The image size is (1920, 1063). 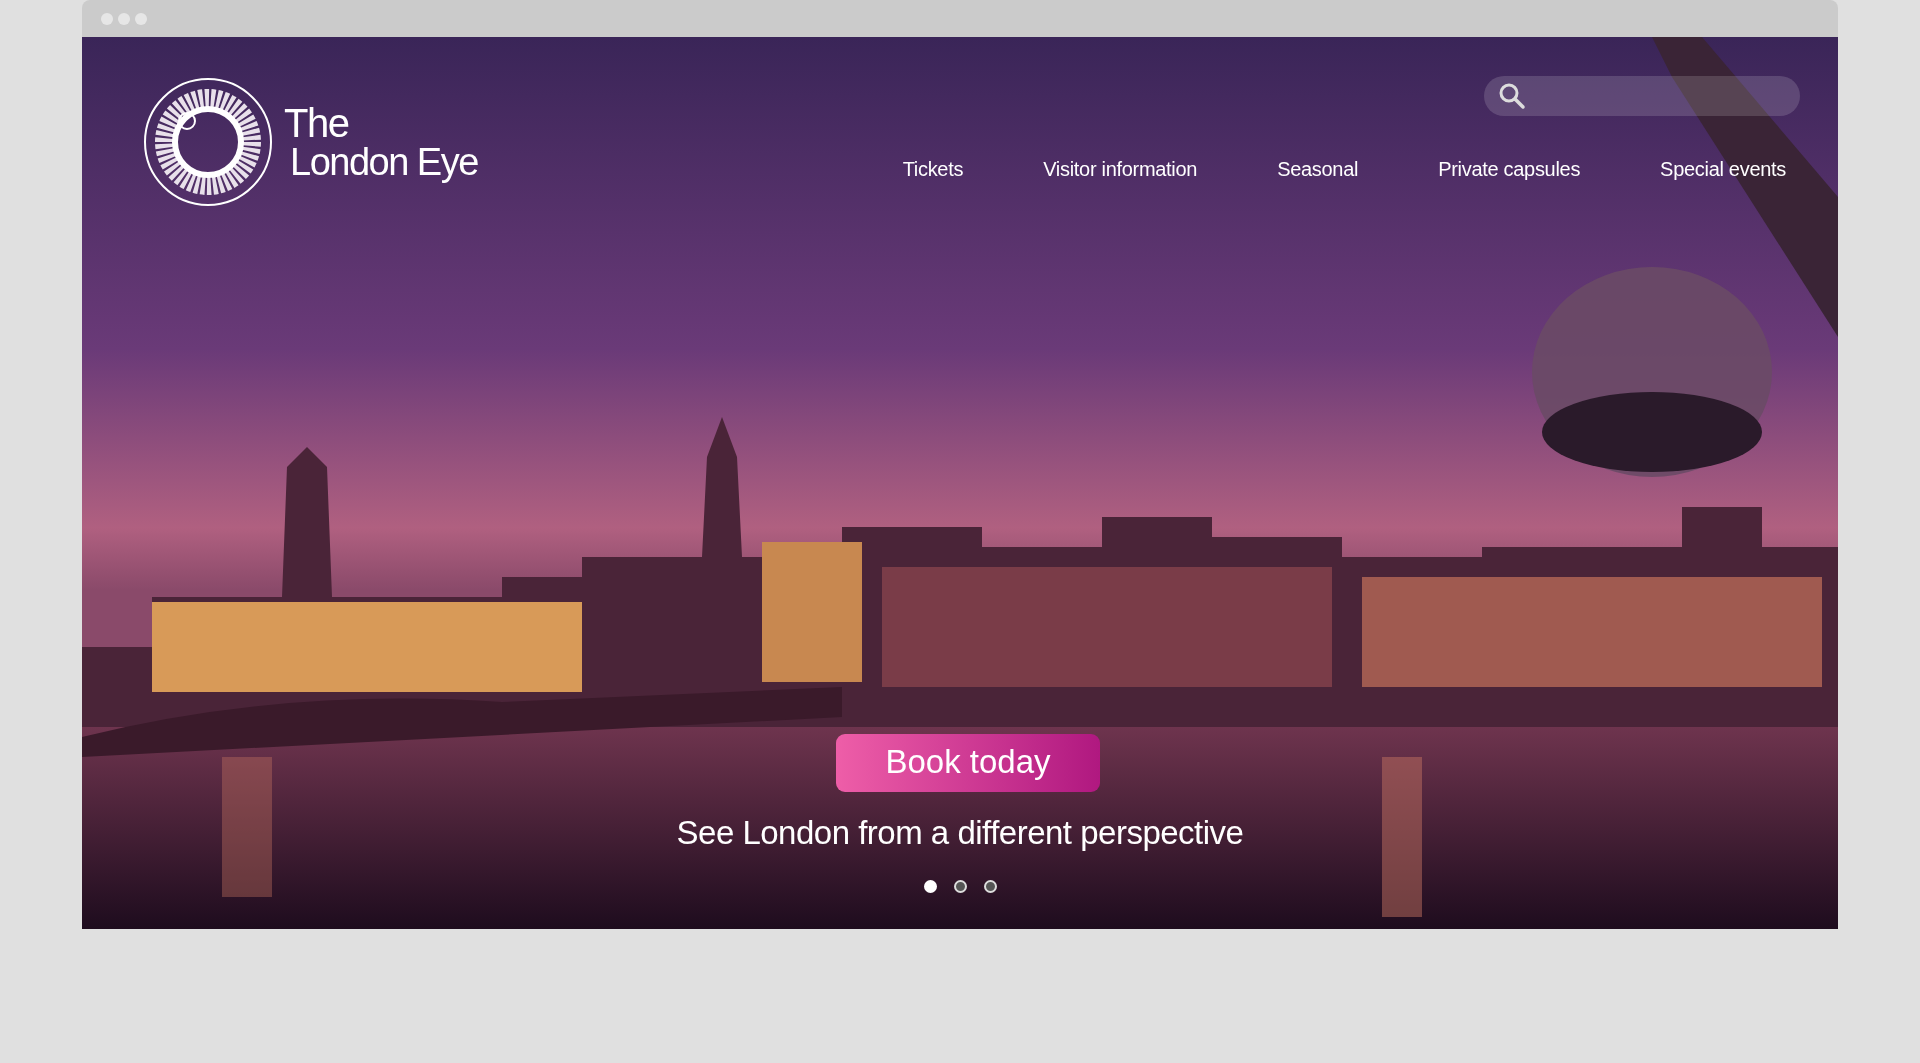 What do you see at coordinates (1512, 96) in the screenshot?
I see `search-icon` at bounding box center [1512, 96].